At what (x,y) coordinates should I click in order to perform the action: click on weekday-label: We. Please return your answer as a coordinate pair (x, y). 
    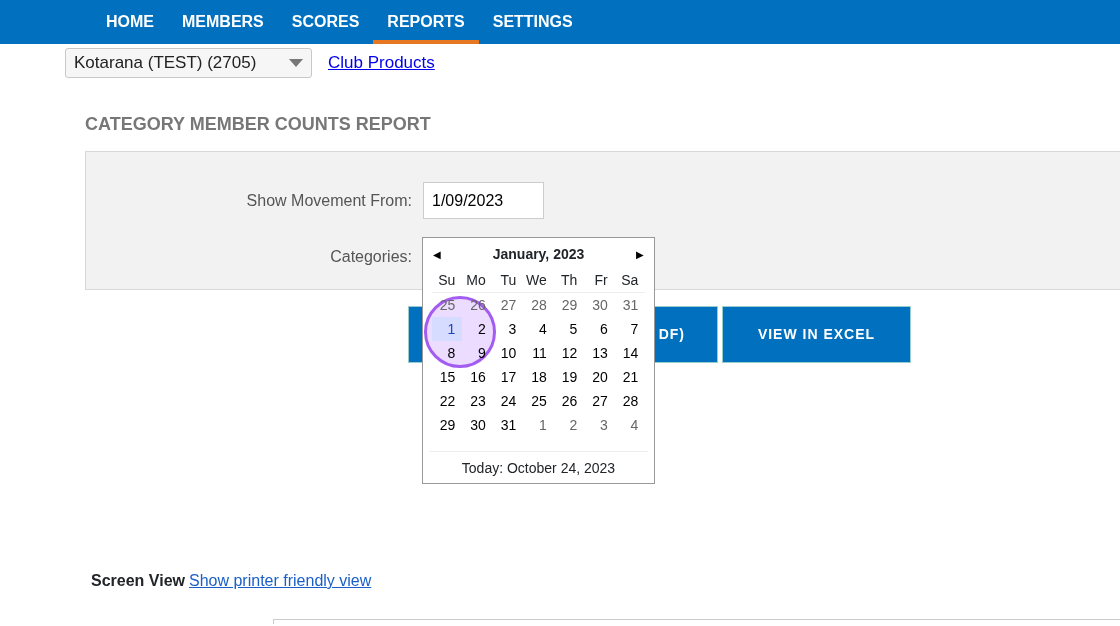
    Looking at the image, I should click on (538, 281).